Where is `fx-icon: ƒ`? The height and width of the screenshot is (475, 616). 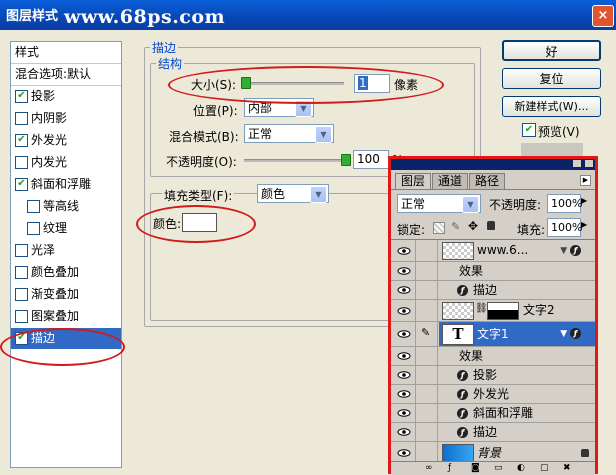
fx-icon: ƒ is located at coordinates (575, 250).